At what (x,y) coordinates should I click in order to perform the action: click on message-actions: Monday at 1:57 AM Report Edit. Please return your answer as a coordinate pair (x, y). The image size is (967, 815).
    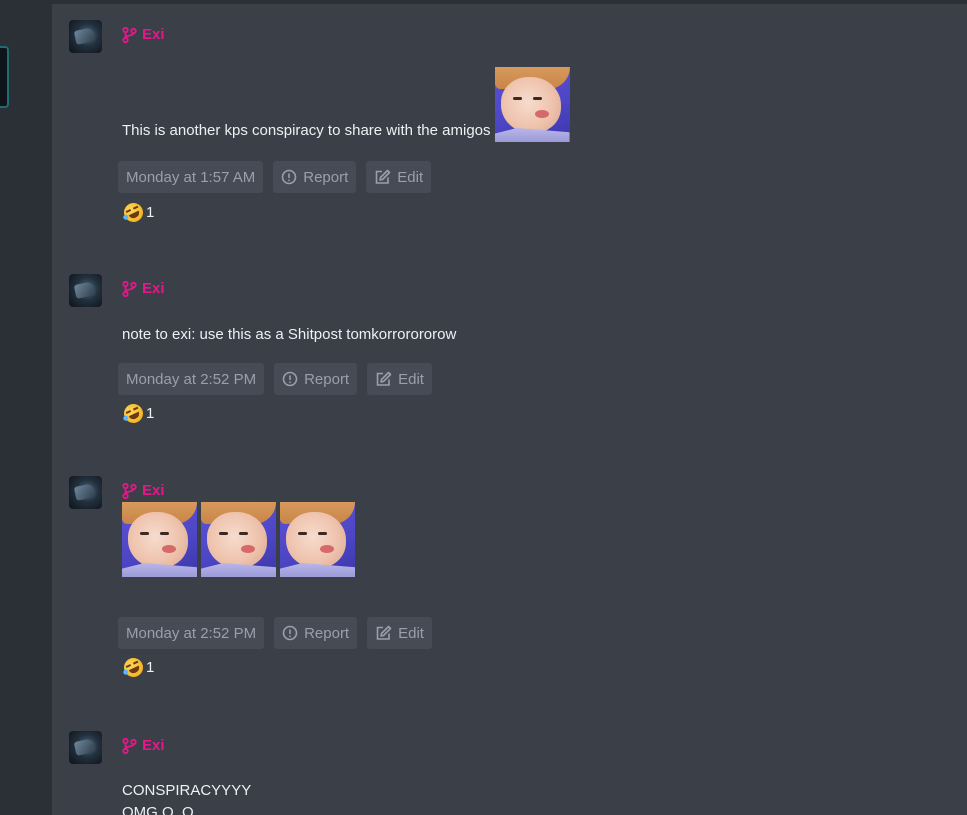
    Looking at the image, I should click on (275, 177).